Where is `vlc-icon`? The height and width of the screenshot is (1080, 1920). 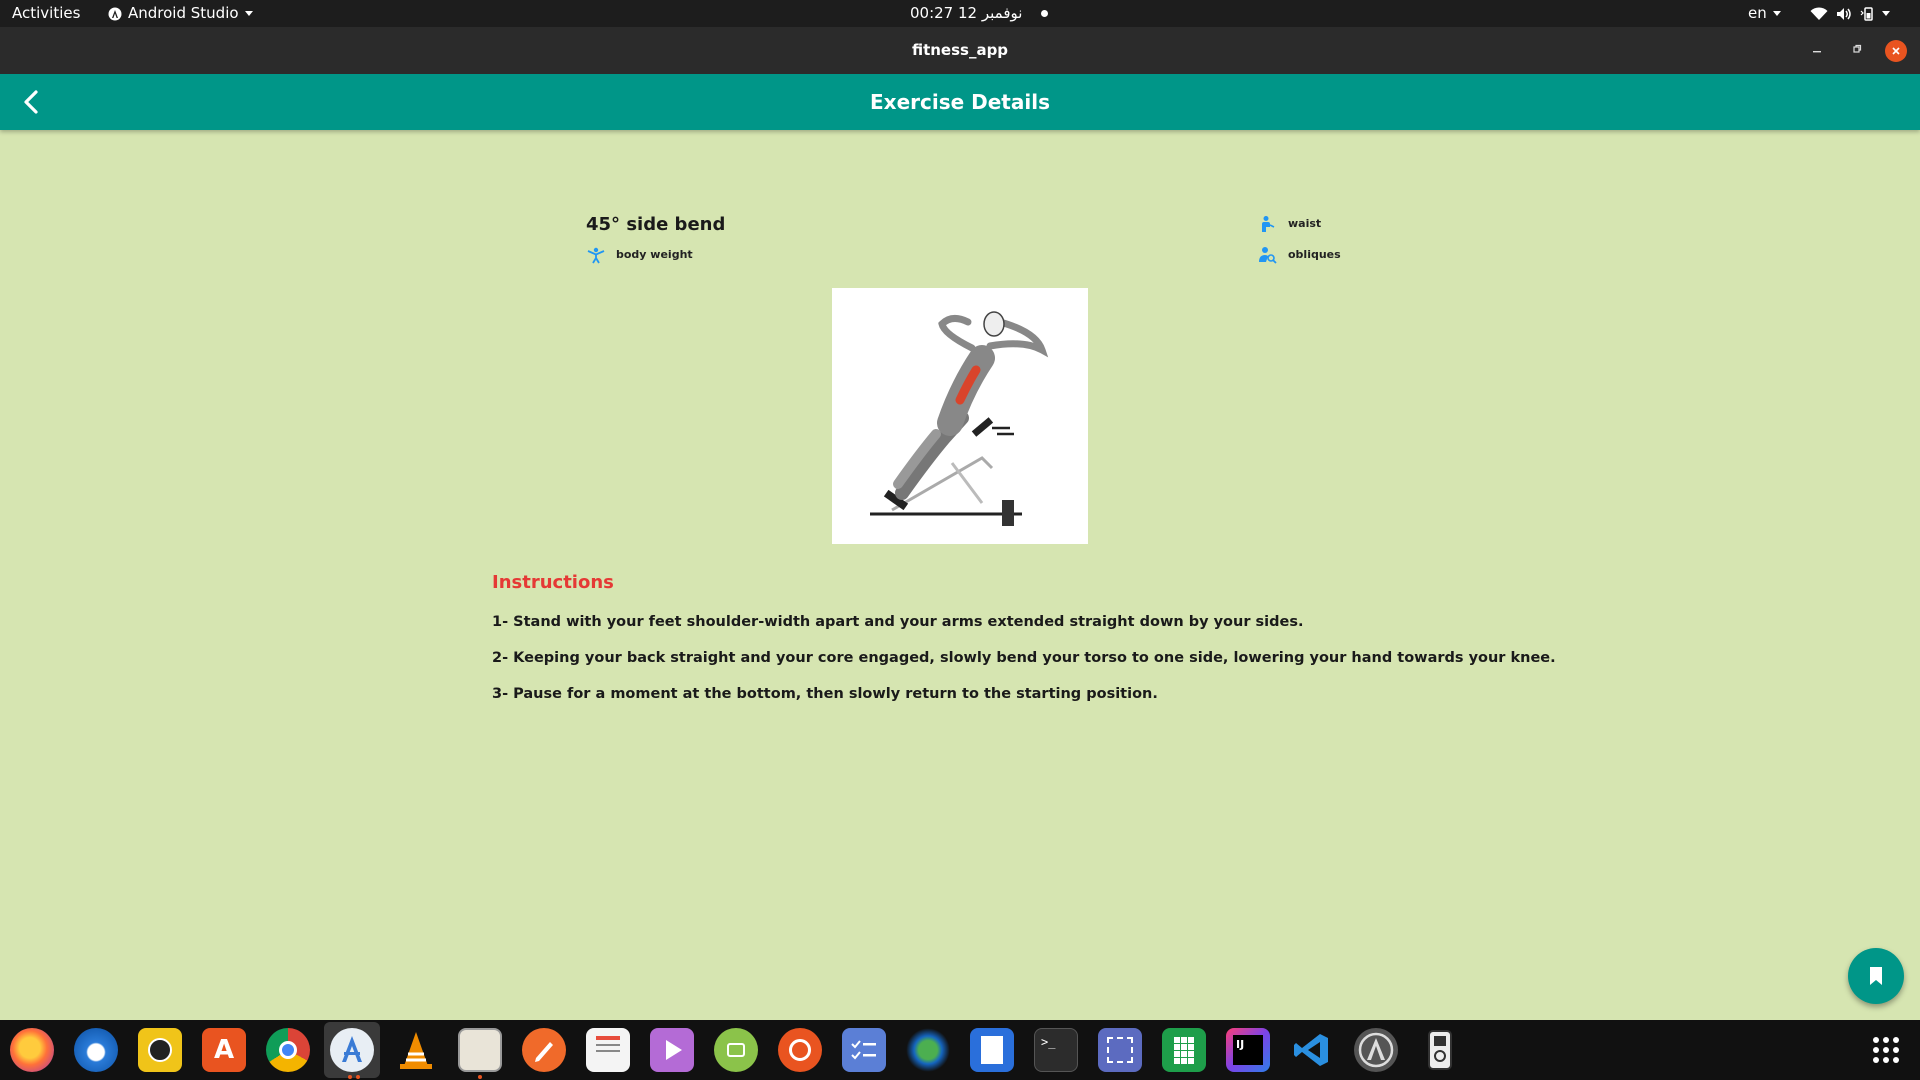
vlc-icon is located at coordinates (416, 1050).